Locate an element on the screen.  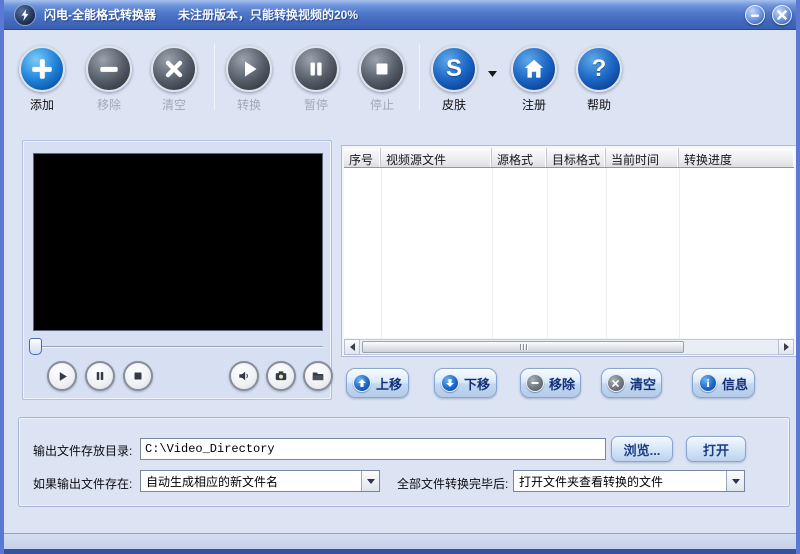
after-convert-select: 打开文件夹查看转换的文件 is located at coordinates (629, 481).